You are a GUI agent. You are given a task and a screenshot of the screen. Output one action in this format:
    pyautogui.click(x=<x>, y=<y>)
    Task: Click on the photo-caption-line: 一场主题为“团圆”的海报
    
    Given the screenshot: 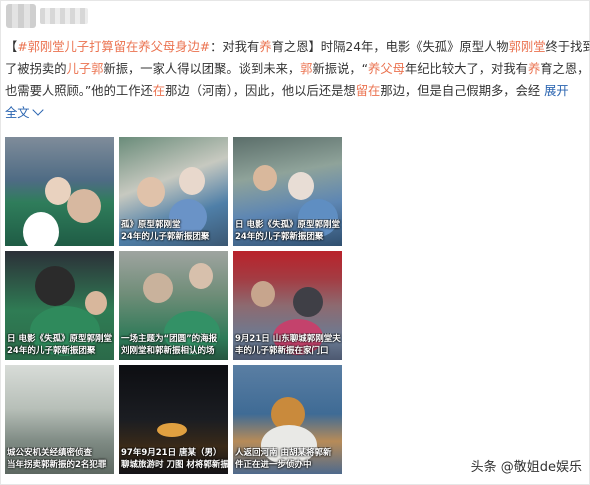 What is the action you would take?
    pyautogui.click(x=169, y=339)
    